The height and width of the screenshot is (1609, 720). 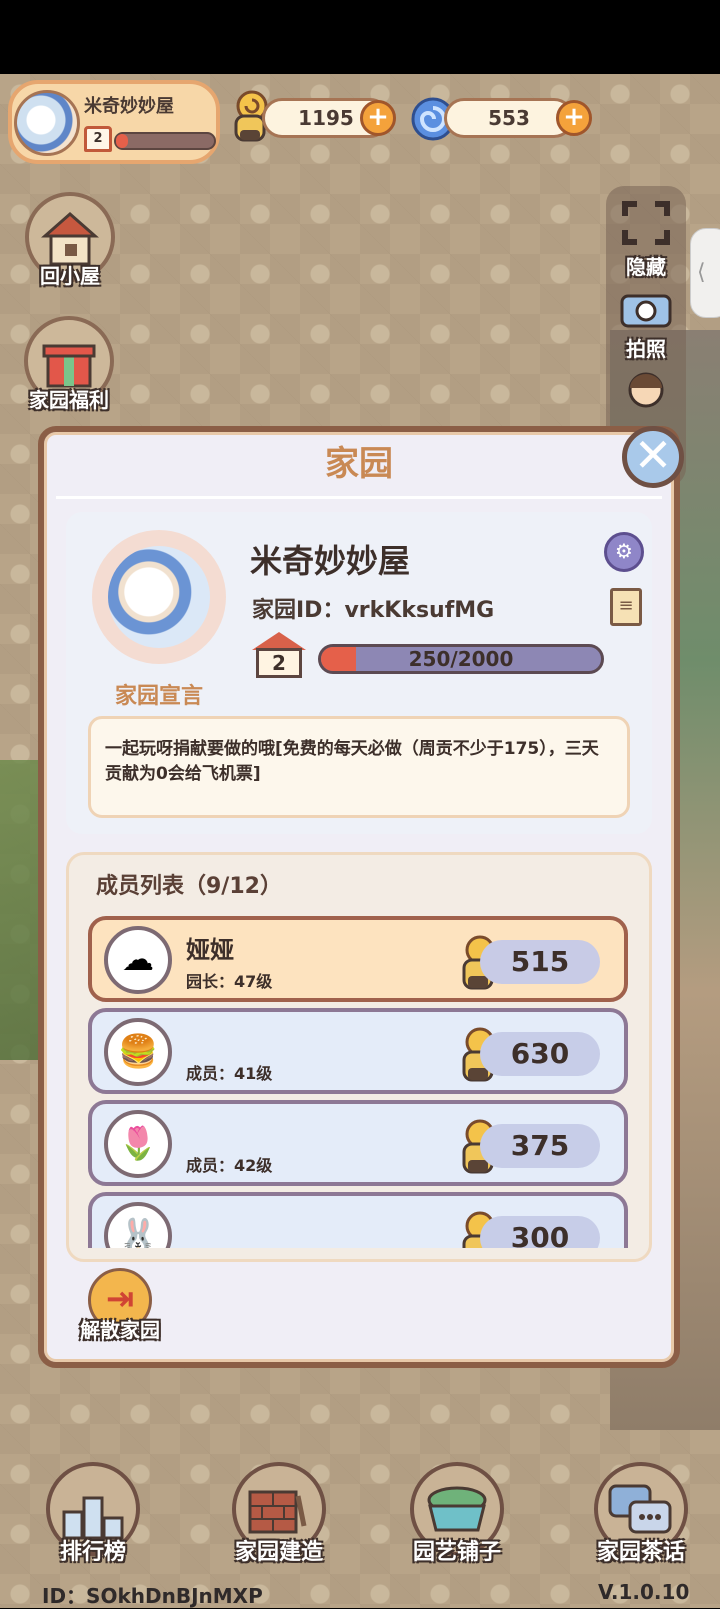 What do you see at coordinates (359, 464) in the screenshot?
I see `dialog-title: 家园` at bounding box center [359, 464].